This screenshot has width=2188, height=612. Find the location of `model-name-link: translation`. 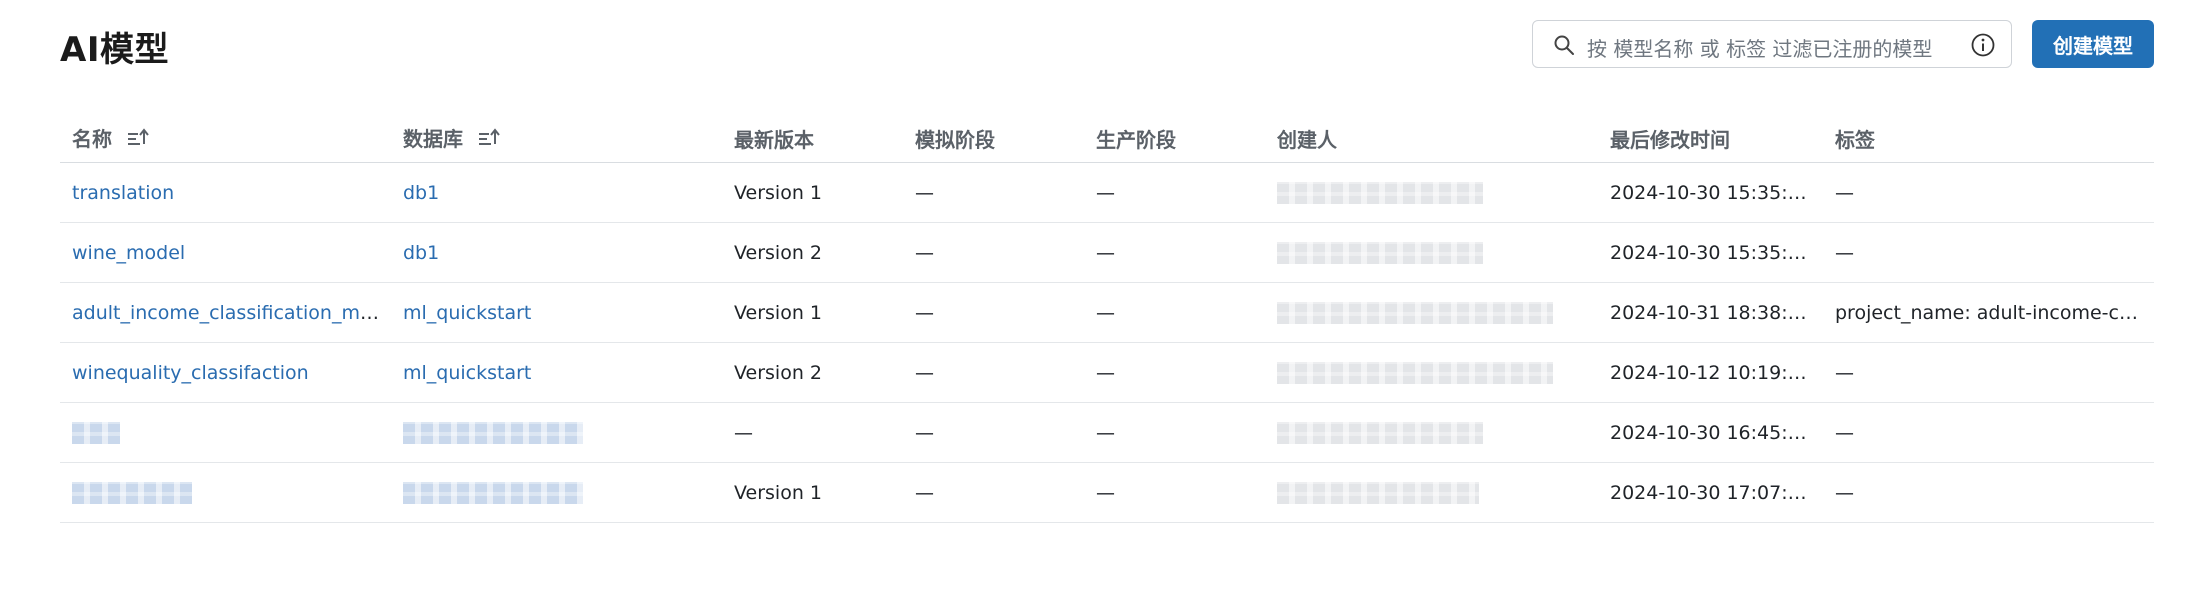

model-name-link: translation is located at coordinates (123, 193).